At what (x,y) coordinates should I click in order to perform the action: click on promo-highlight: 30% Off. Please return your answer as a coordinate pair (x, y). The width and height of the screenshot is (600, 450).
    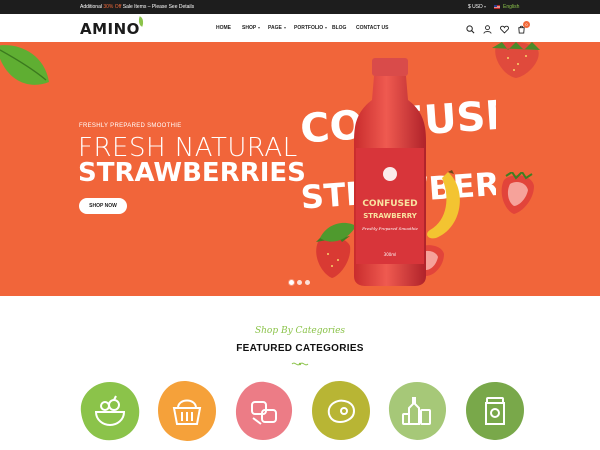
    Looking at the image, I should click on (112, 7).